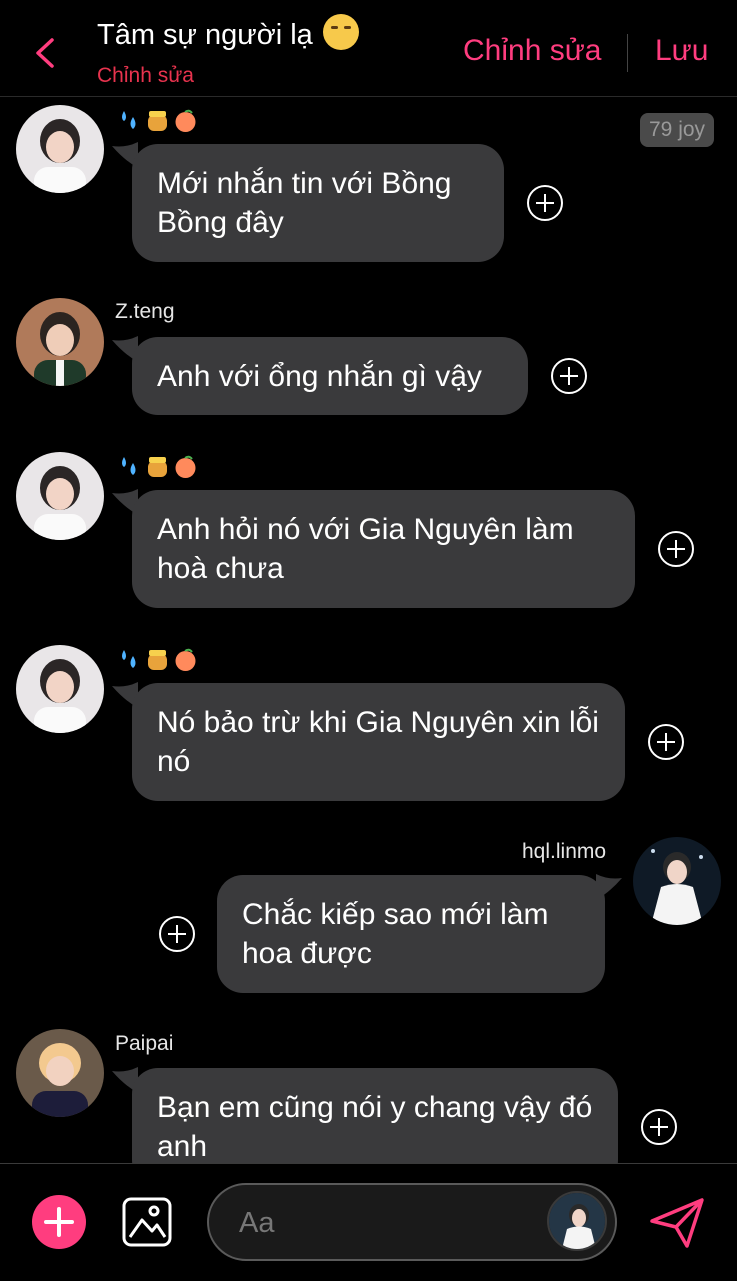 This screenshot has width=737, height=1281. I want to click on message-bubble: Anh hỏi nó với Gia Nguyên làm hoà chưa, so click(383, 549).